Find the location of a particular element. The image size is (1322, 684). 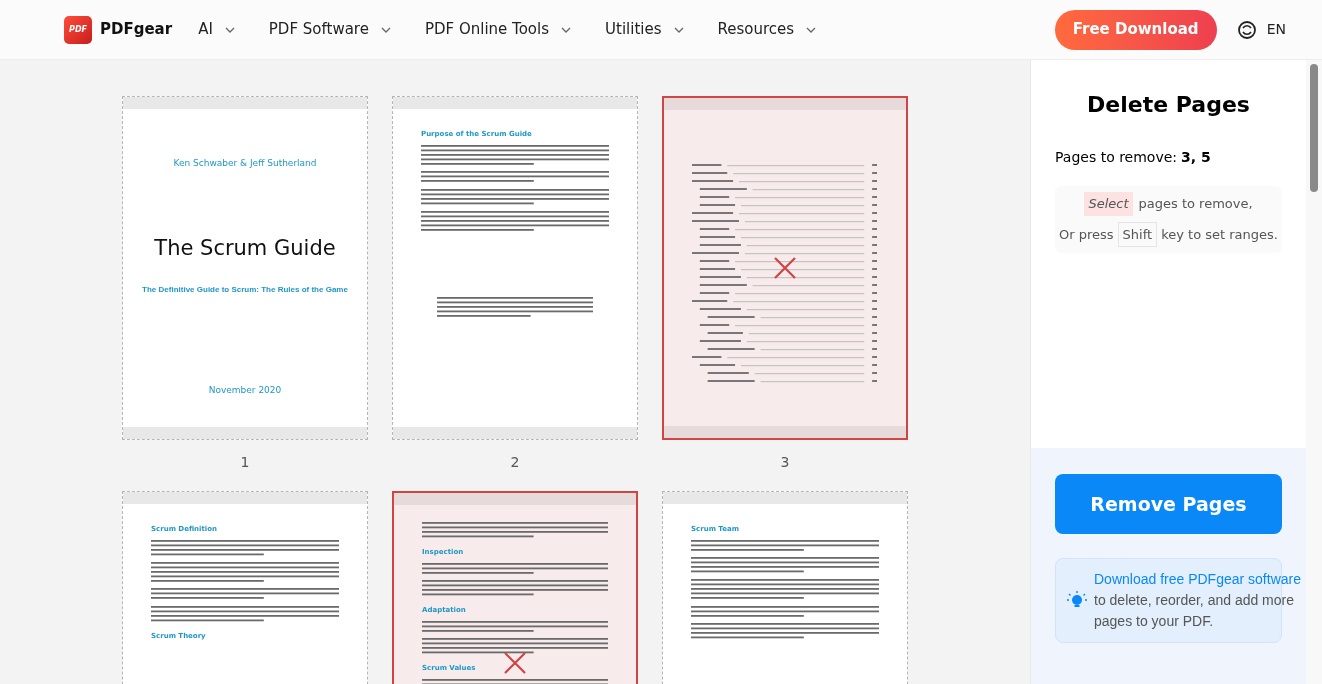

shift-key: Shift is located at coordinates (1137, 234).